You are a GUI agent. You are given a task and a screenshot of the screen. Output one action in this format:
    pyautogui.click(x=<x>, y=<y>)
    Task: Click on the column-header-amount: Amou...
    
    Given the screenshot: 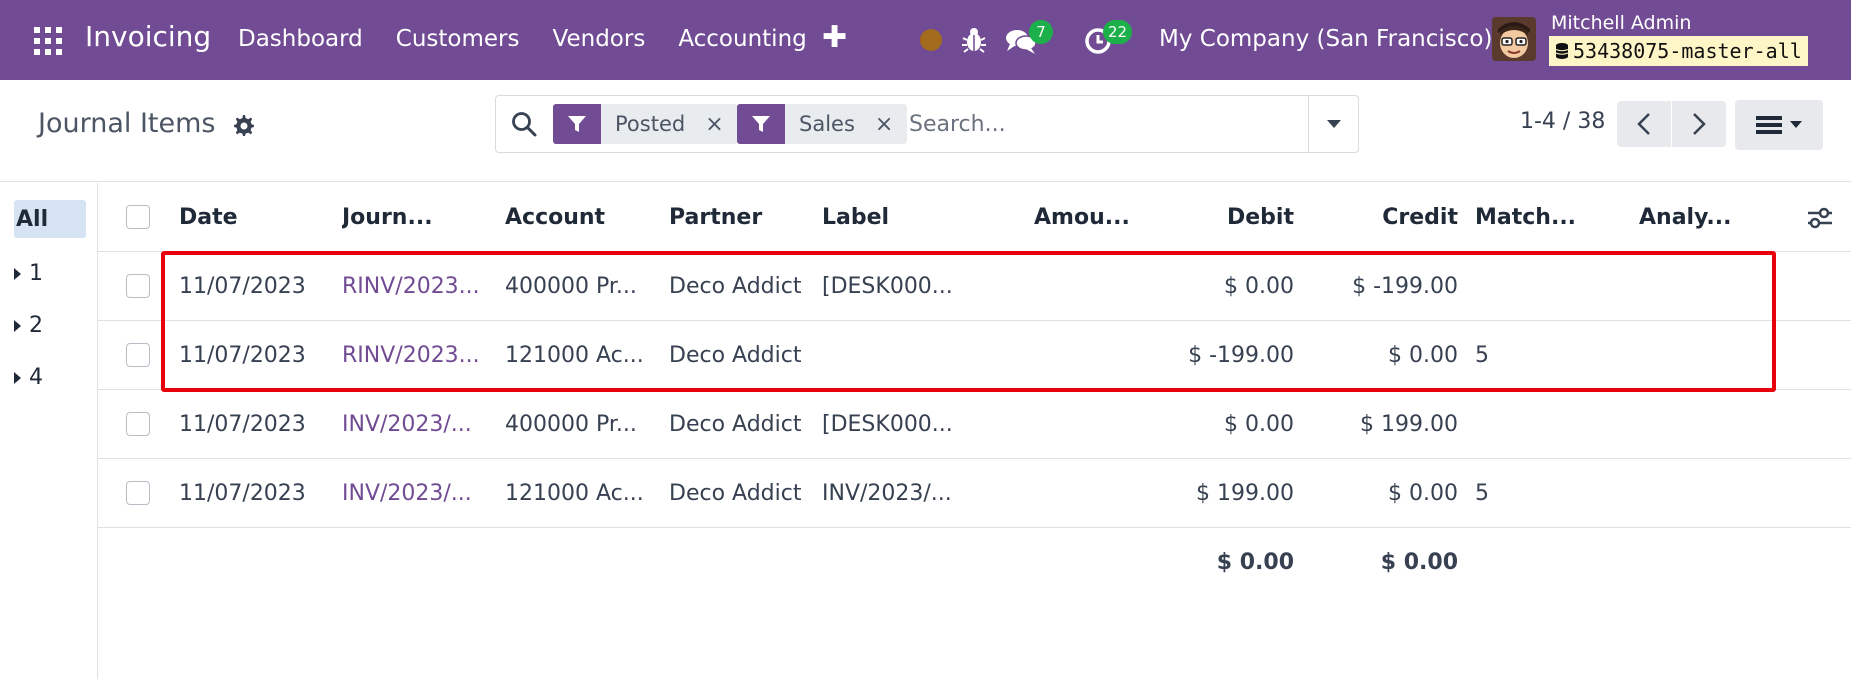 What is the action you would take?
    pyautogui.click(x=1084, y=217)
    